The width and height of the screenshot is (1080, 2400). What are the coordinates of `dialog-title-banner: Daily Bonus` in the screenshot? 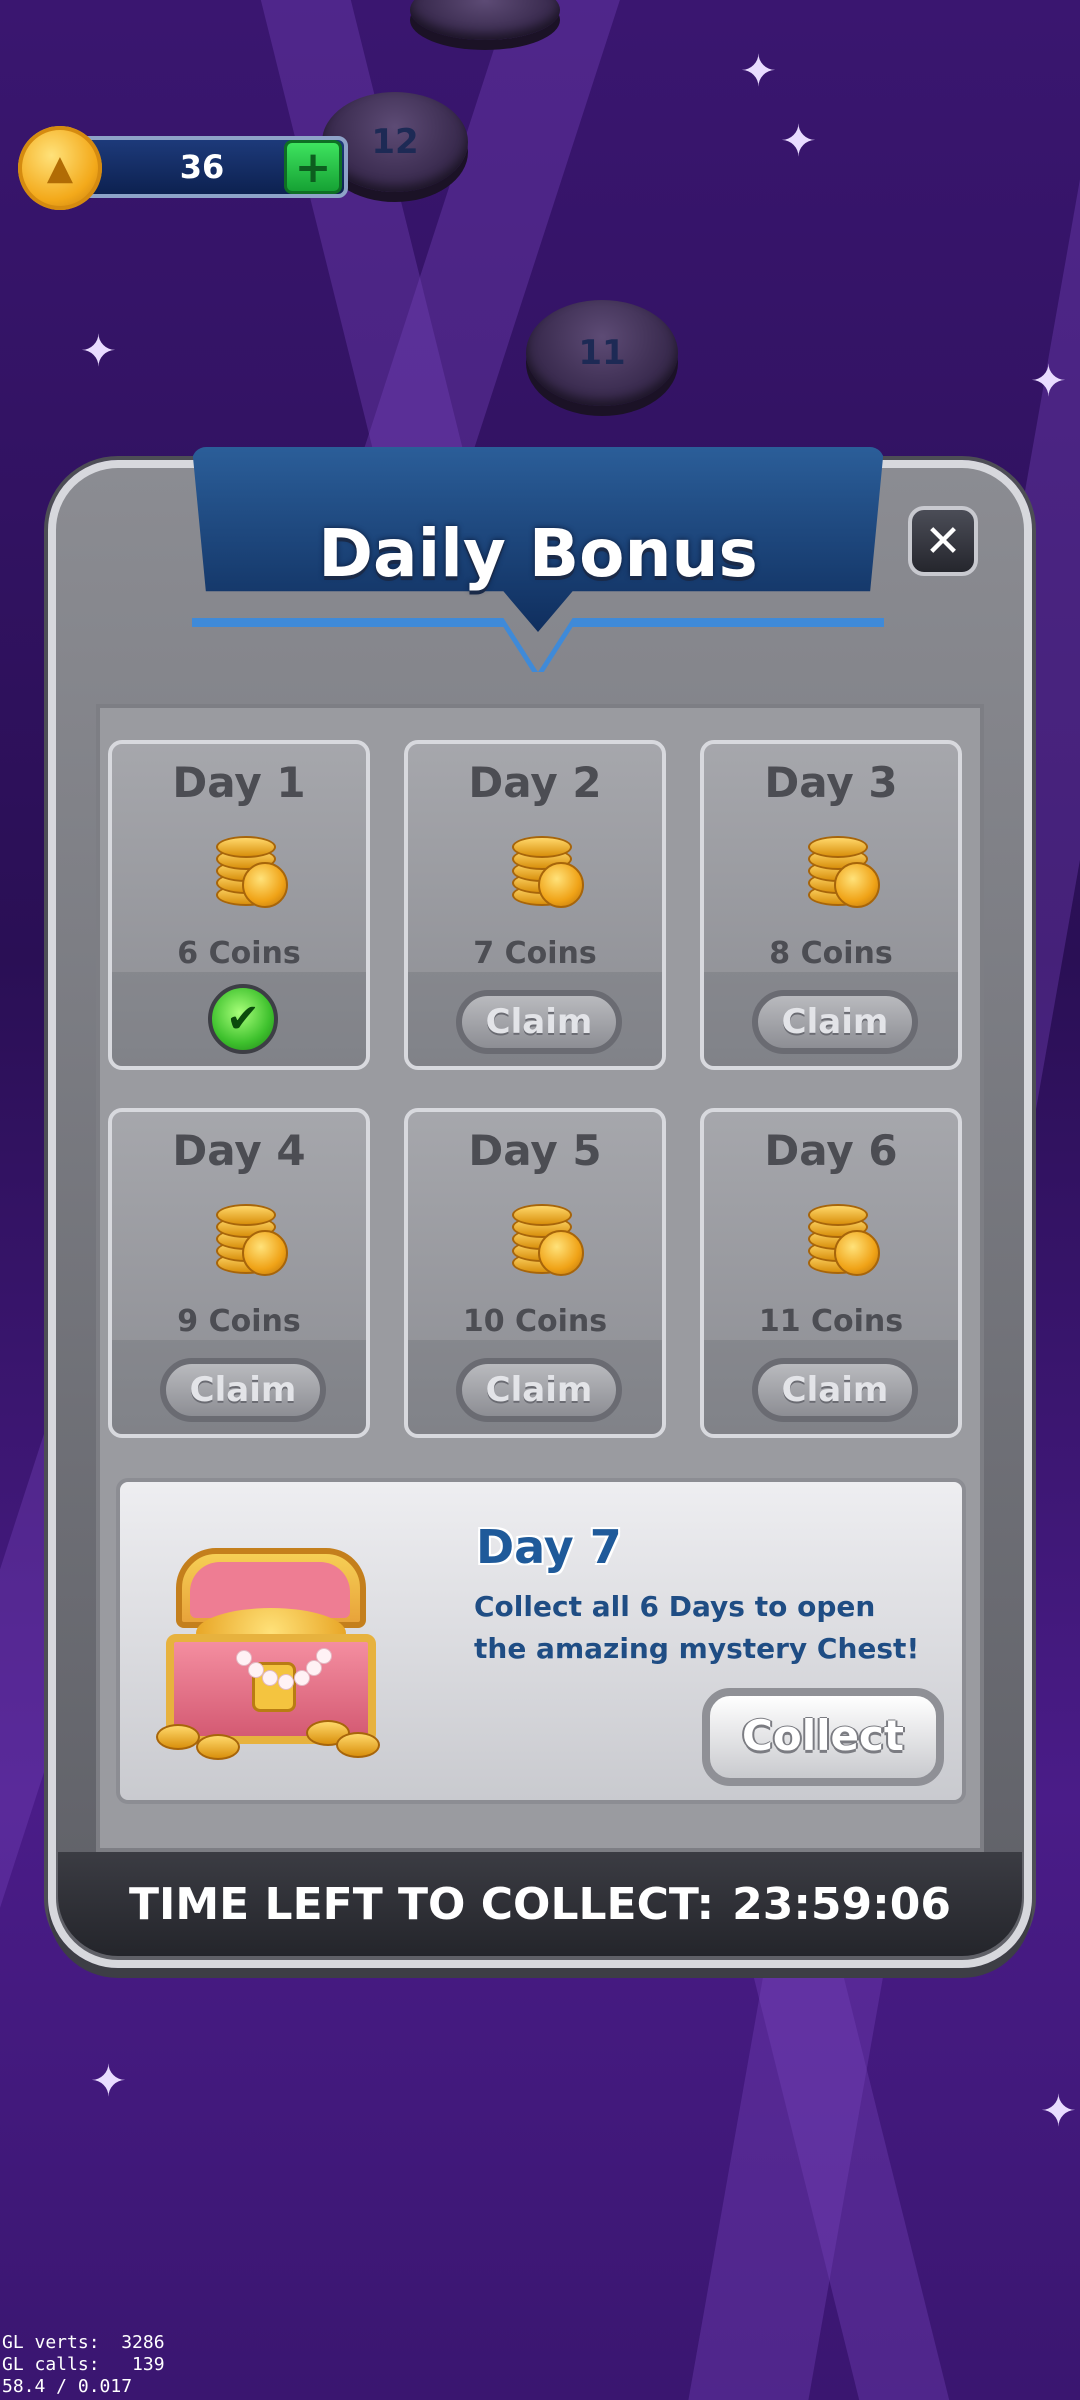 It's located at (538, 559).